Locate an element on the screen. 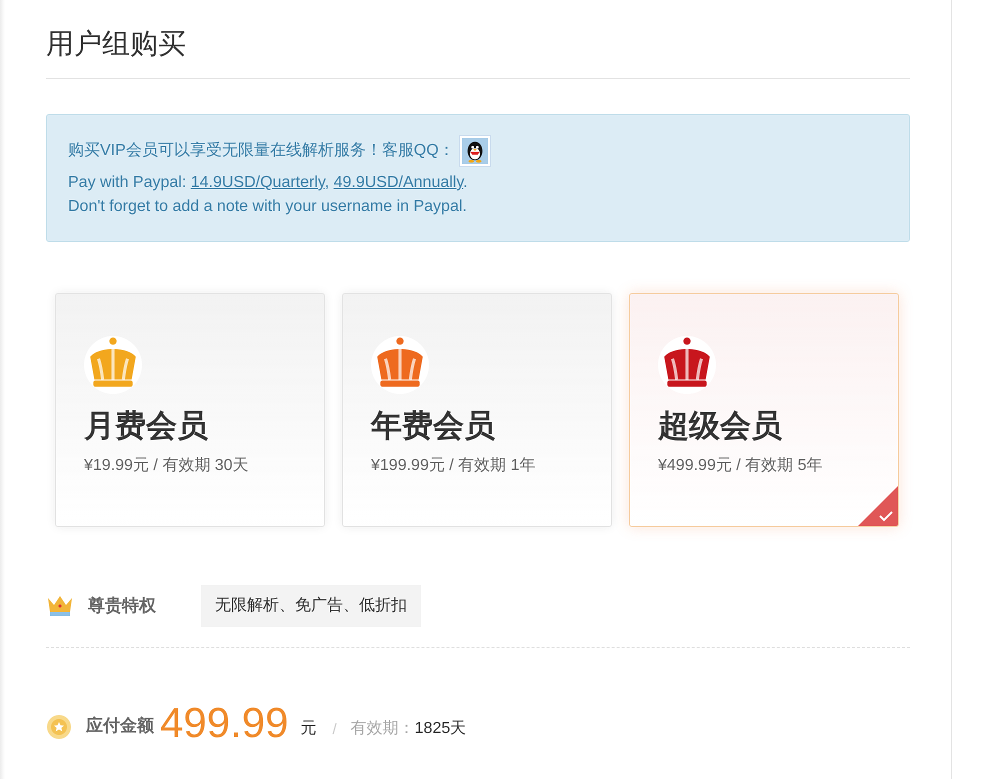  check-icon is located at coordinates (878, 506).